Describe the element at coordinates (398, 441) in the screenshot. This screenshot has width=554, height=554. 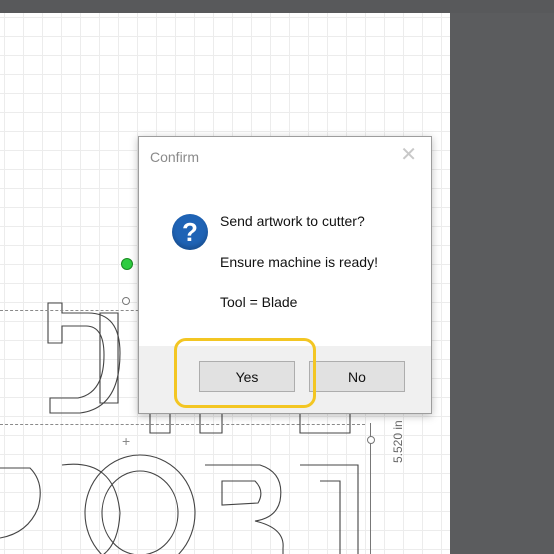
I see `height-dimension-label: 5.520 in` at that location.